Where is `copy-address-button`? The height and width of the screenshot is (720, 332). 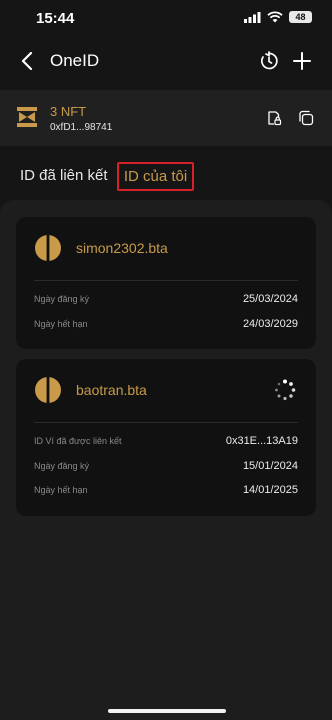 copy-address-button is located at coordinates (306, 118).